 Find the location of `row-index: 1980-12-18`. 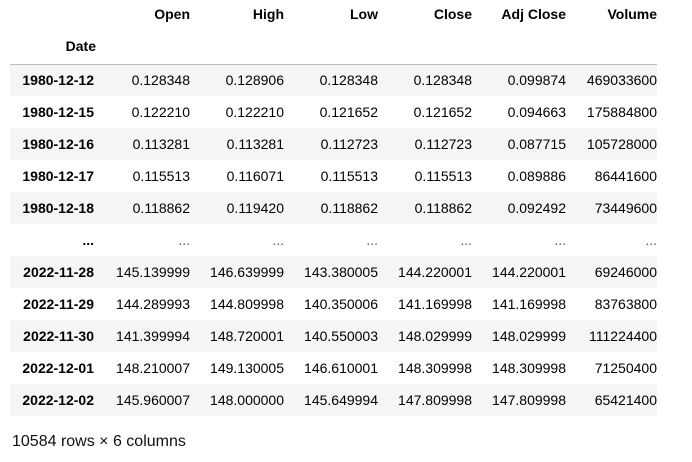

row-index: 1980-12-18 is located at coordinates (58, 208).